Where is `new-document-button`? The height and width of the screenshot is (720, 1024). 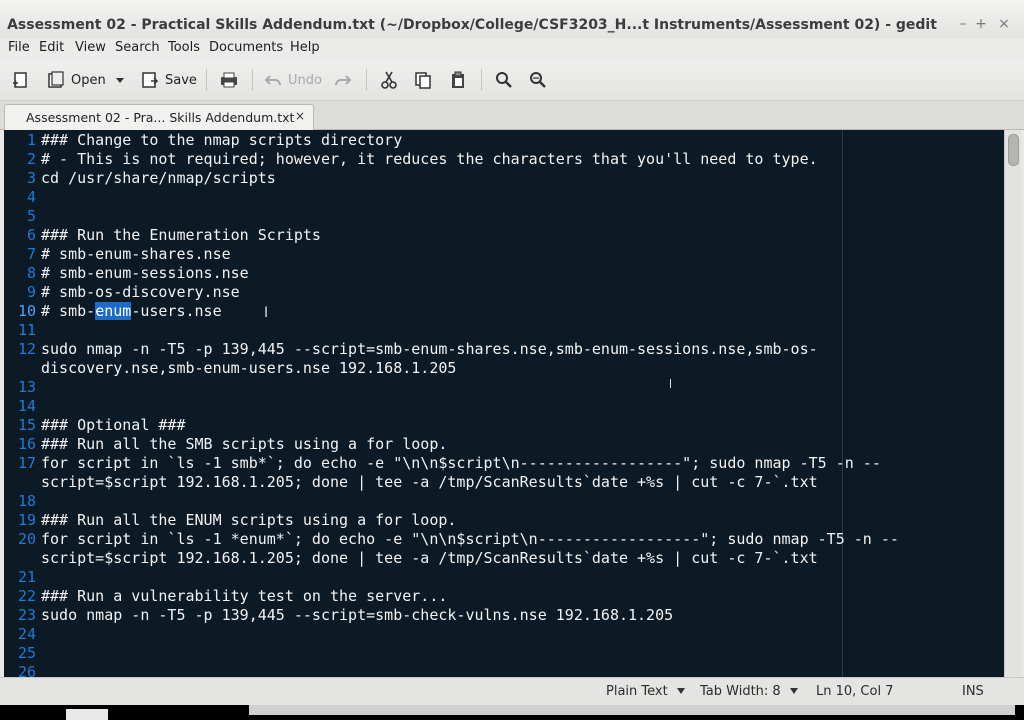
new-document-button is located at coordinates (21, 80).